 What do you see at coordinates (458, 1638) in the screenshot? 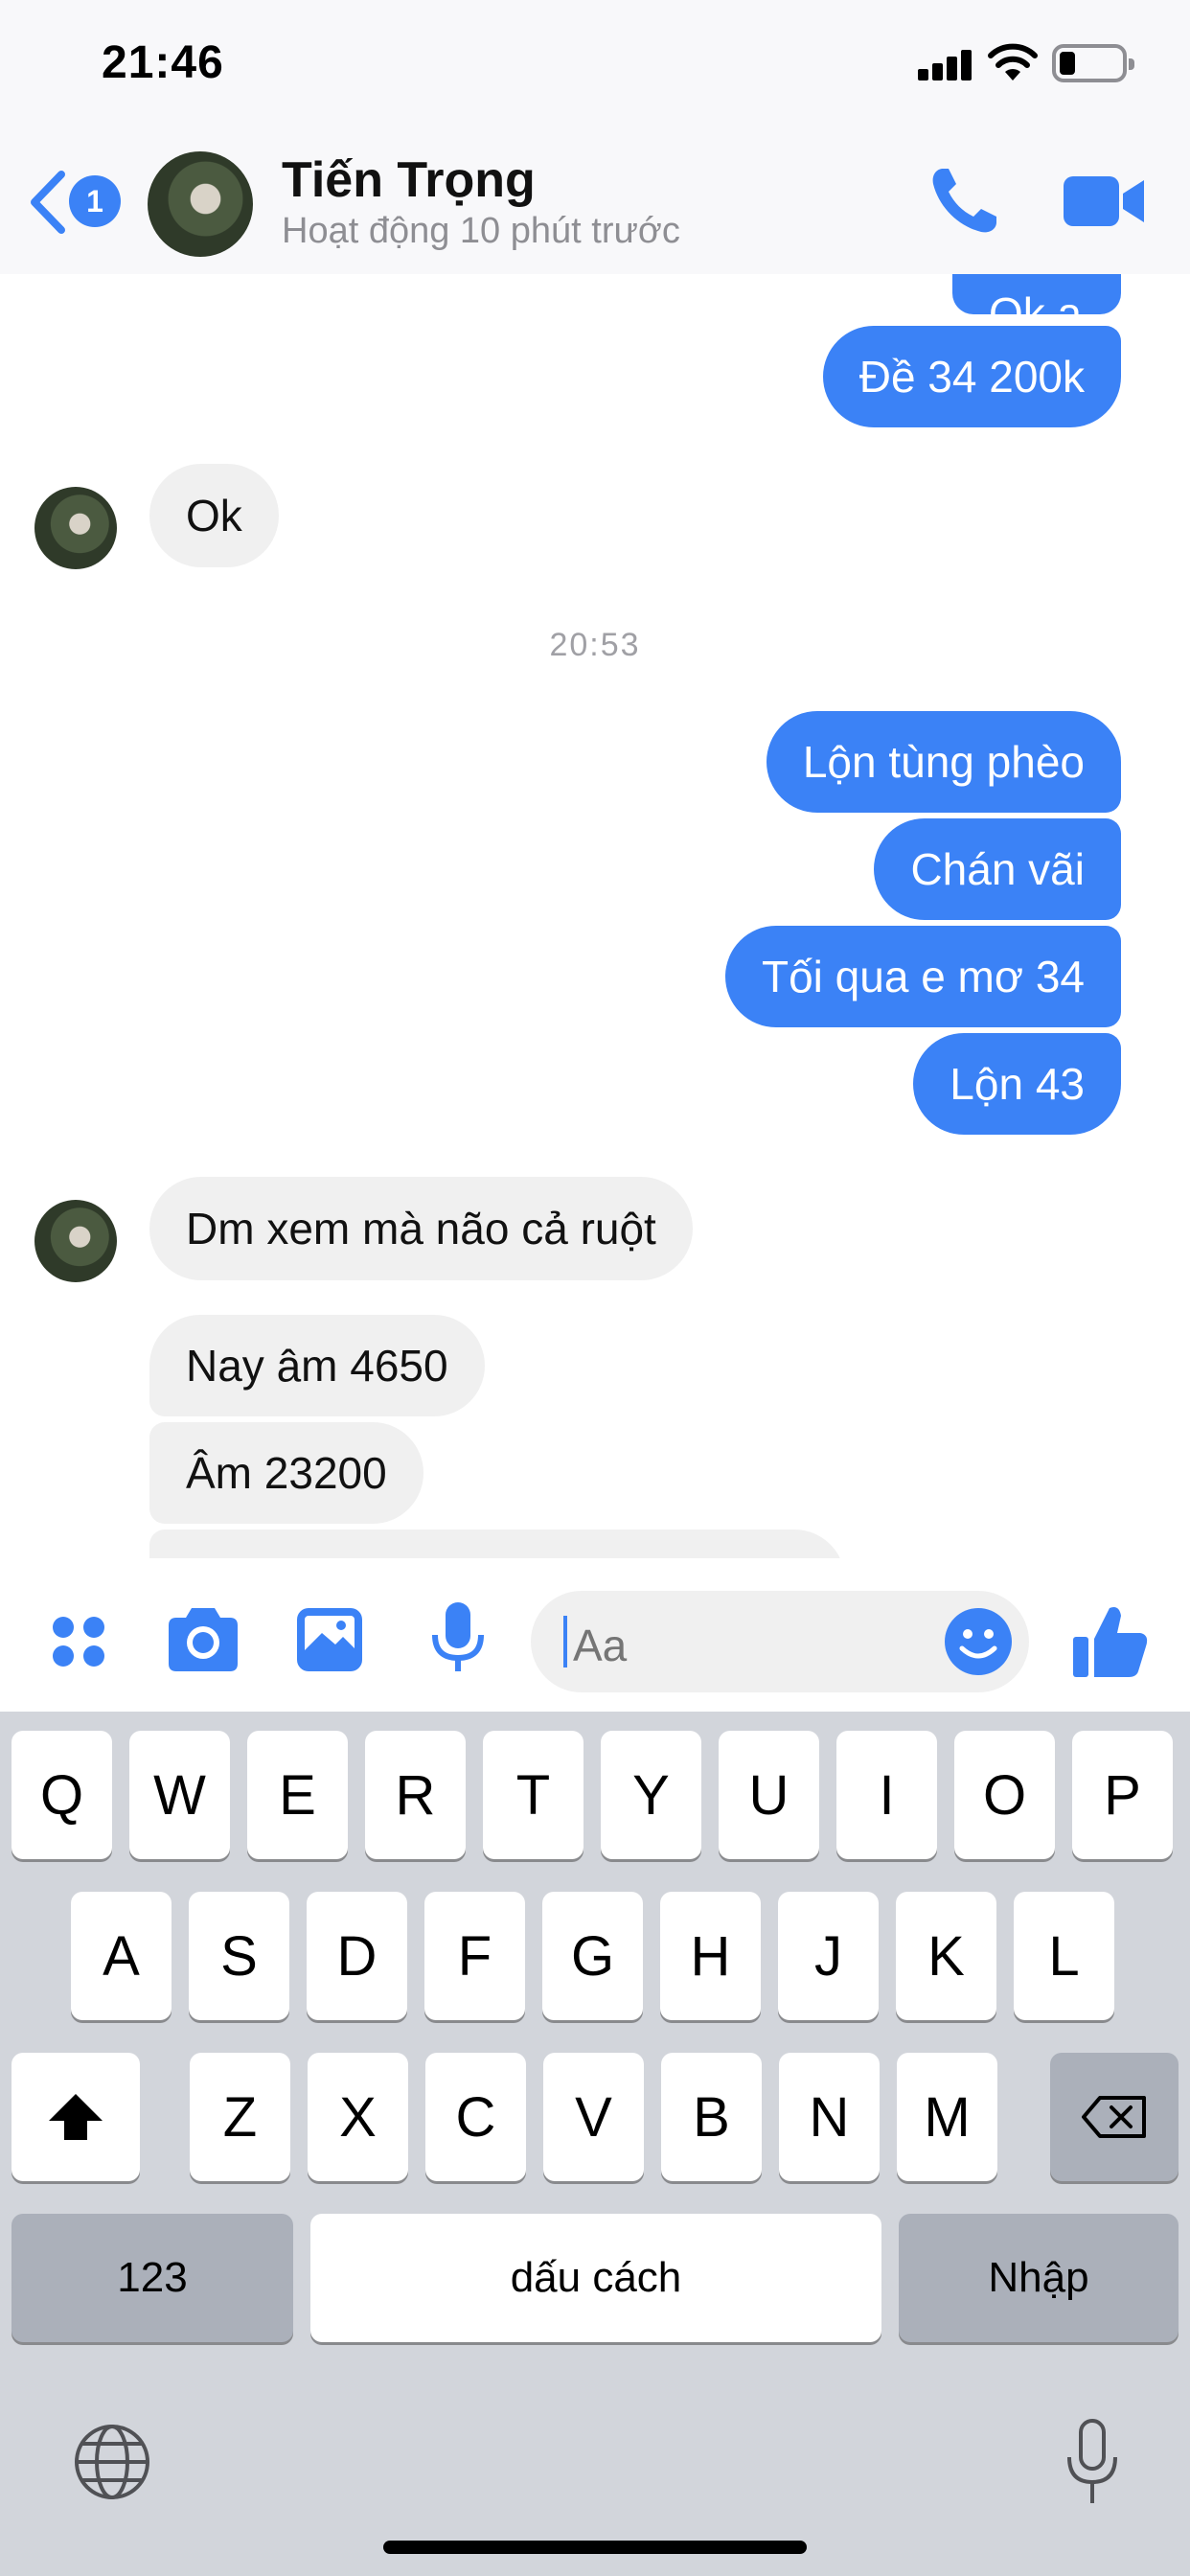
I see `microphone-icon` at bounding box center [458, 1638].